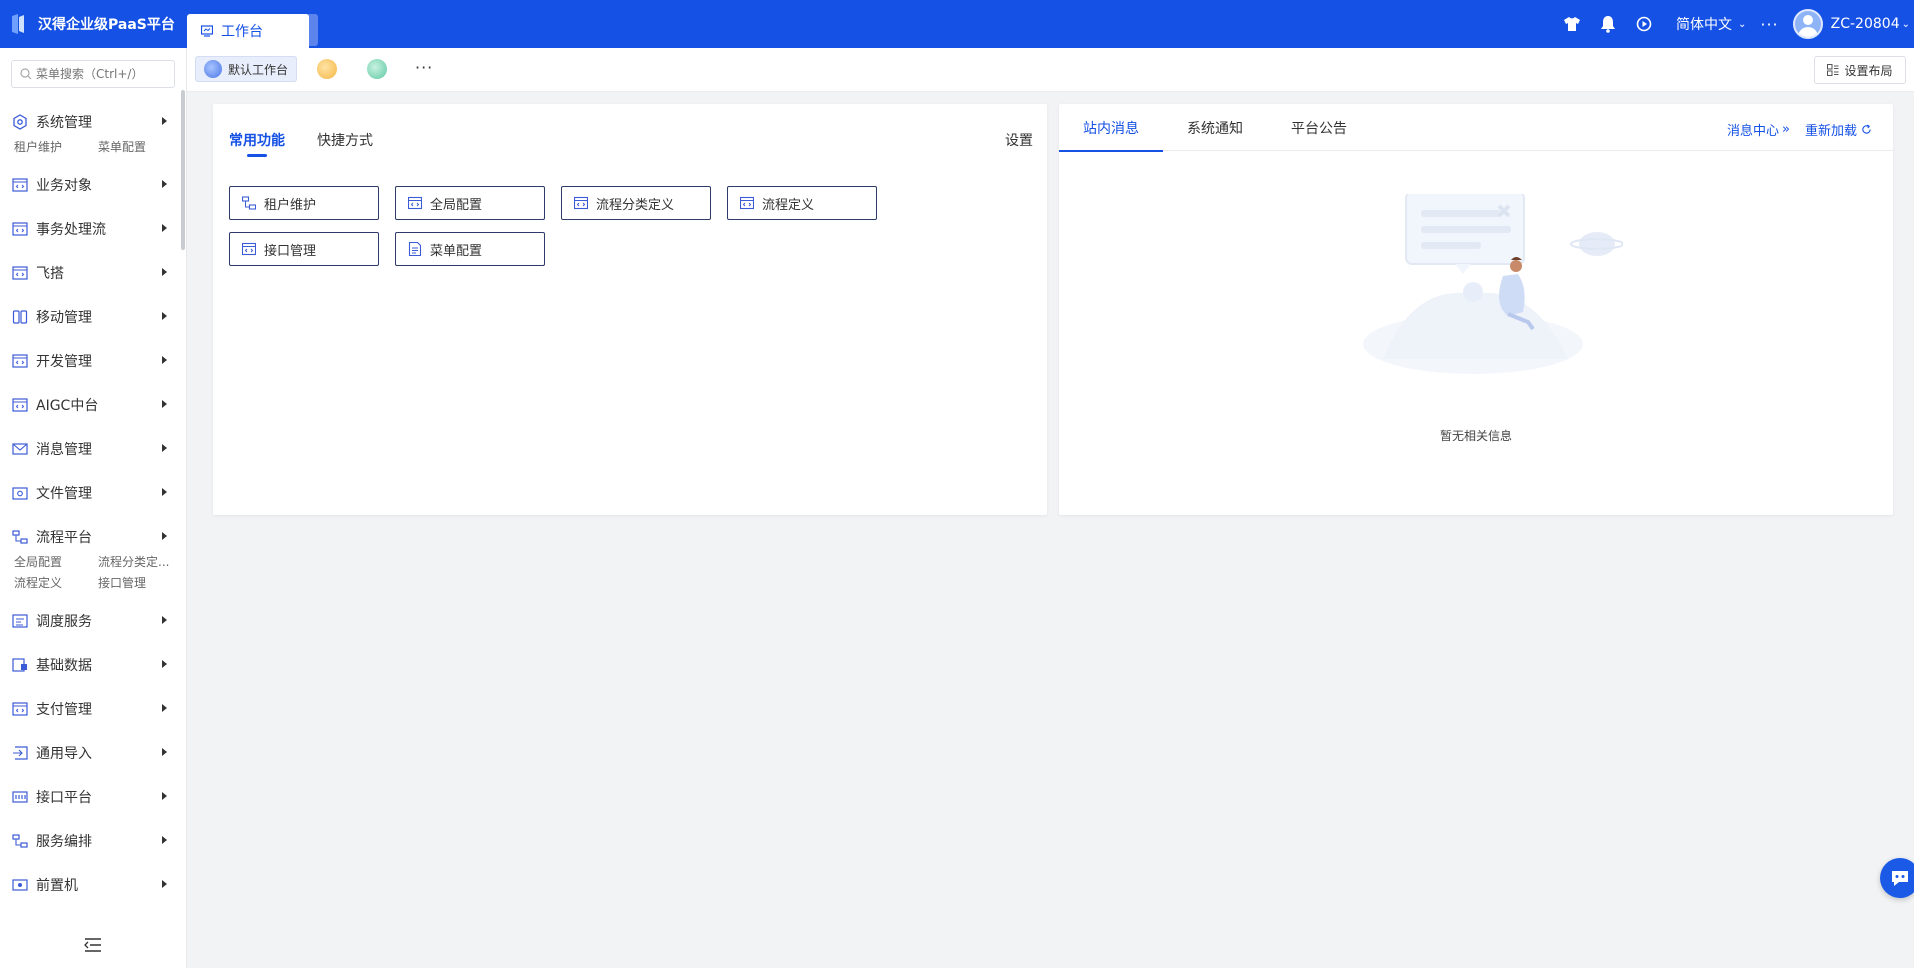  Describe the element at coordinates (327, 69) in the screenshot. I see `workbench-orange-icon` at that location.